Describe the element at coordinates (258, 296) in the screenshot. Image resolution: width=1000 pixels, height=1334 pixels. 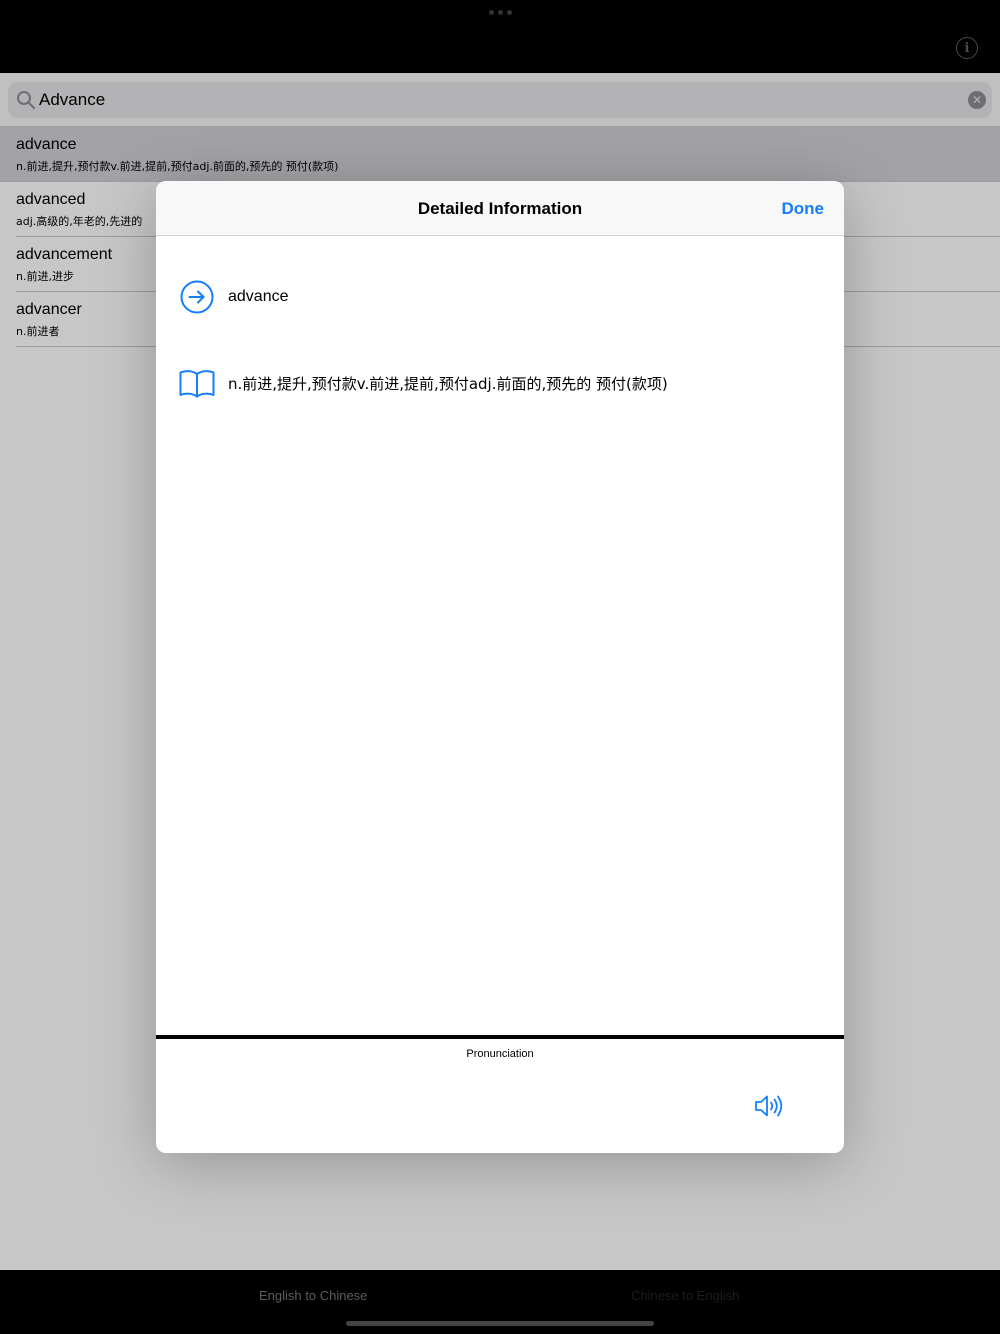
I see `detail-word: advance` at that location.